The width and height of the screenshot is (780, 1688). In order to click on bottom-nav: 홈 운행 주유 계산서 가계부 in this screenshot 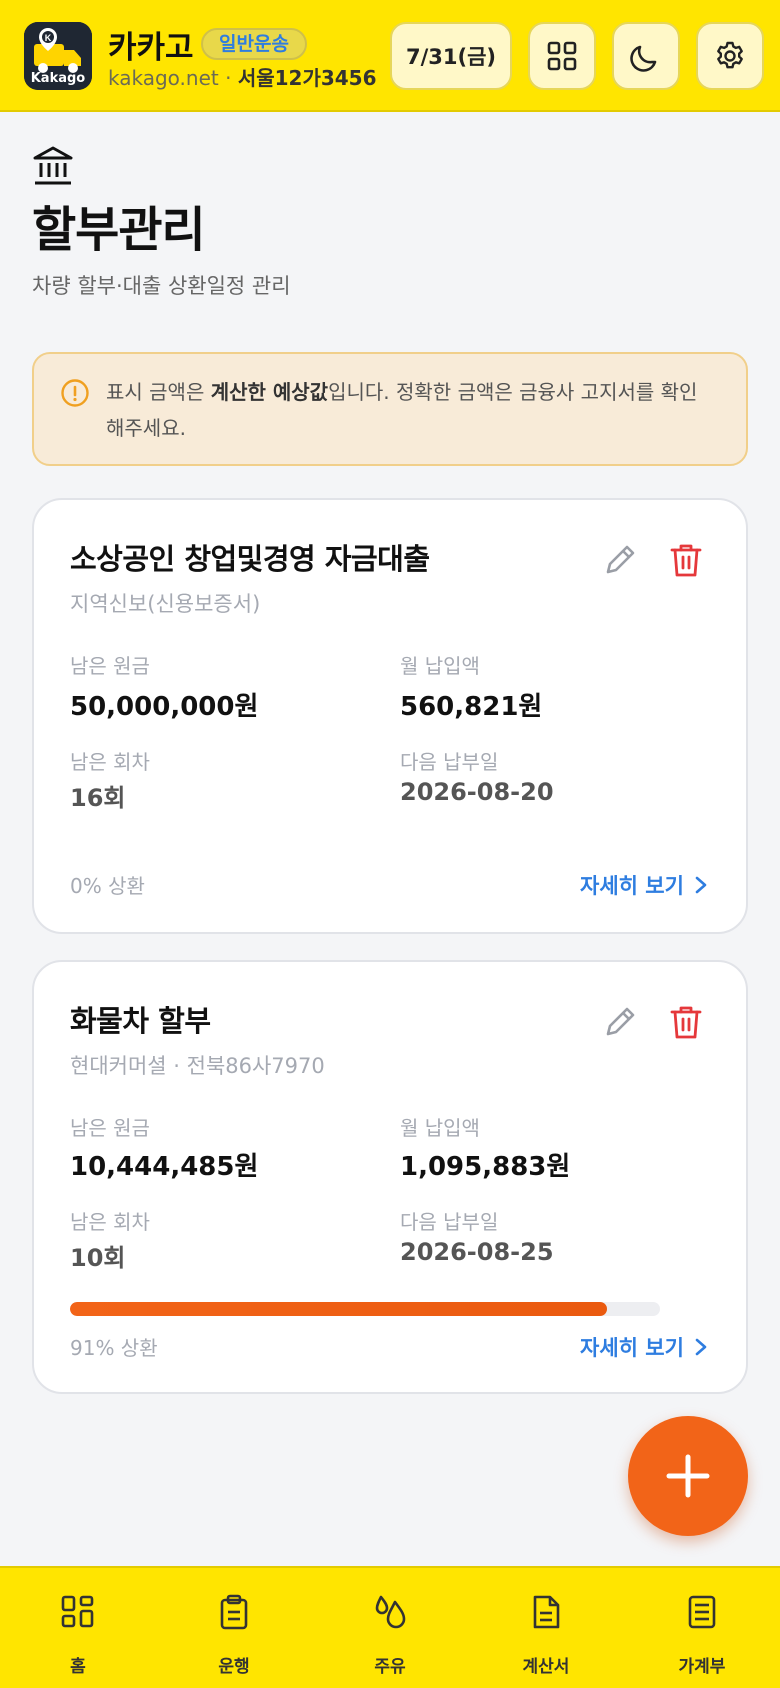, I will do `click(390, 1627)`.